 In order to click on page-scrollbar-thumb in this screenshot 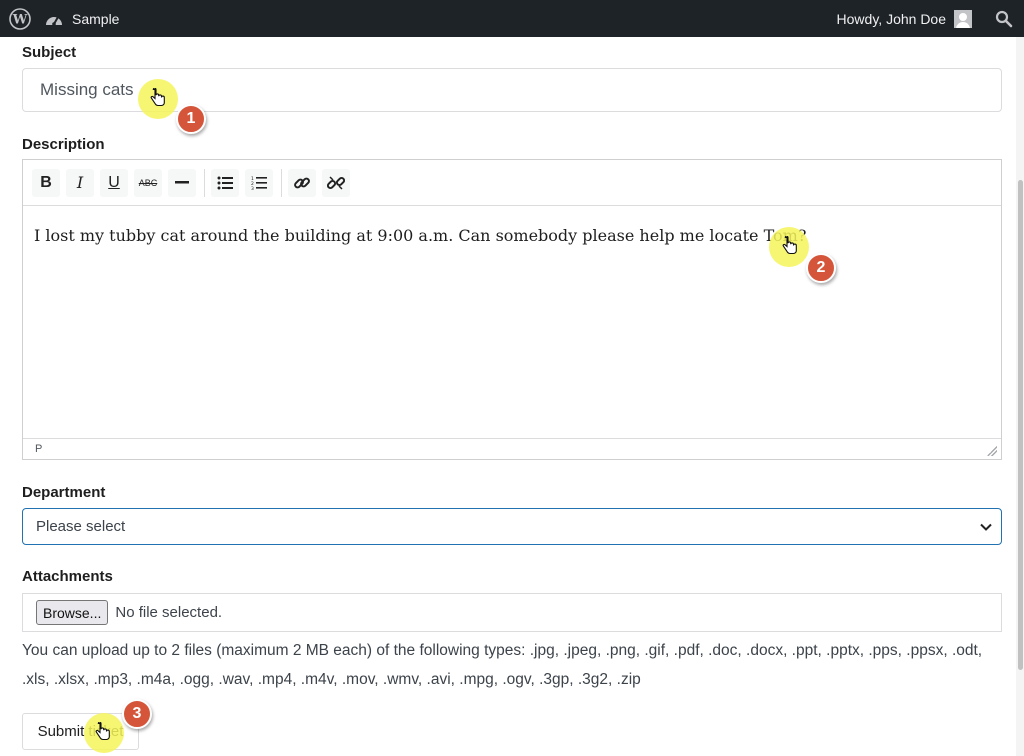, I will do `click(1020, 425)`.